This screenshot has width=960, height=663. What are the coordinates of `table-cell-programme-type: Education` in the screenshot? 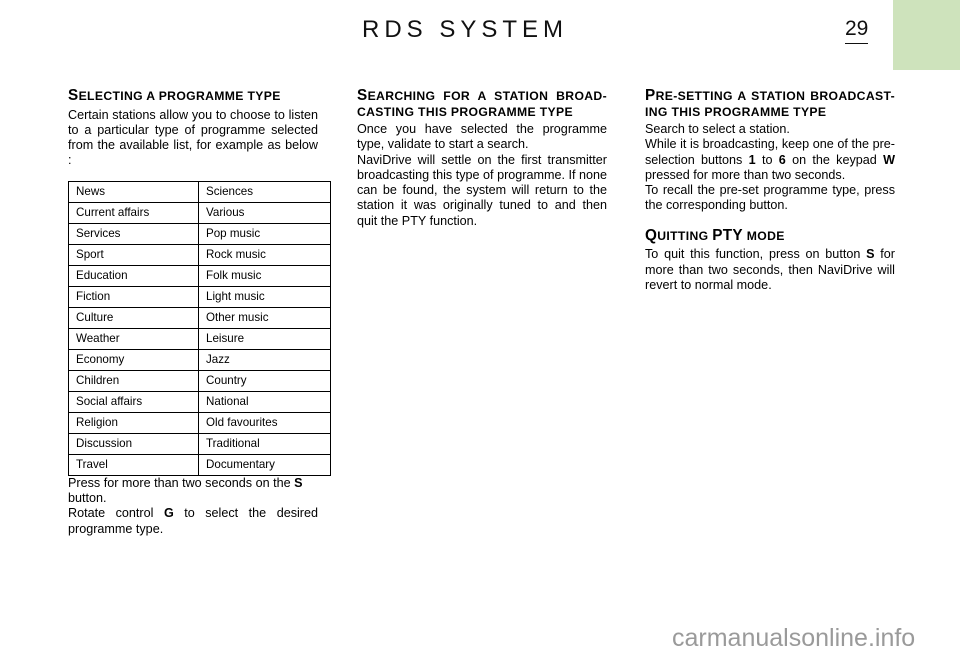 It's located at (133, 275).